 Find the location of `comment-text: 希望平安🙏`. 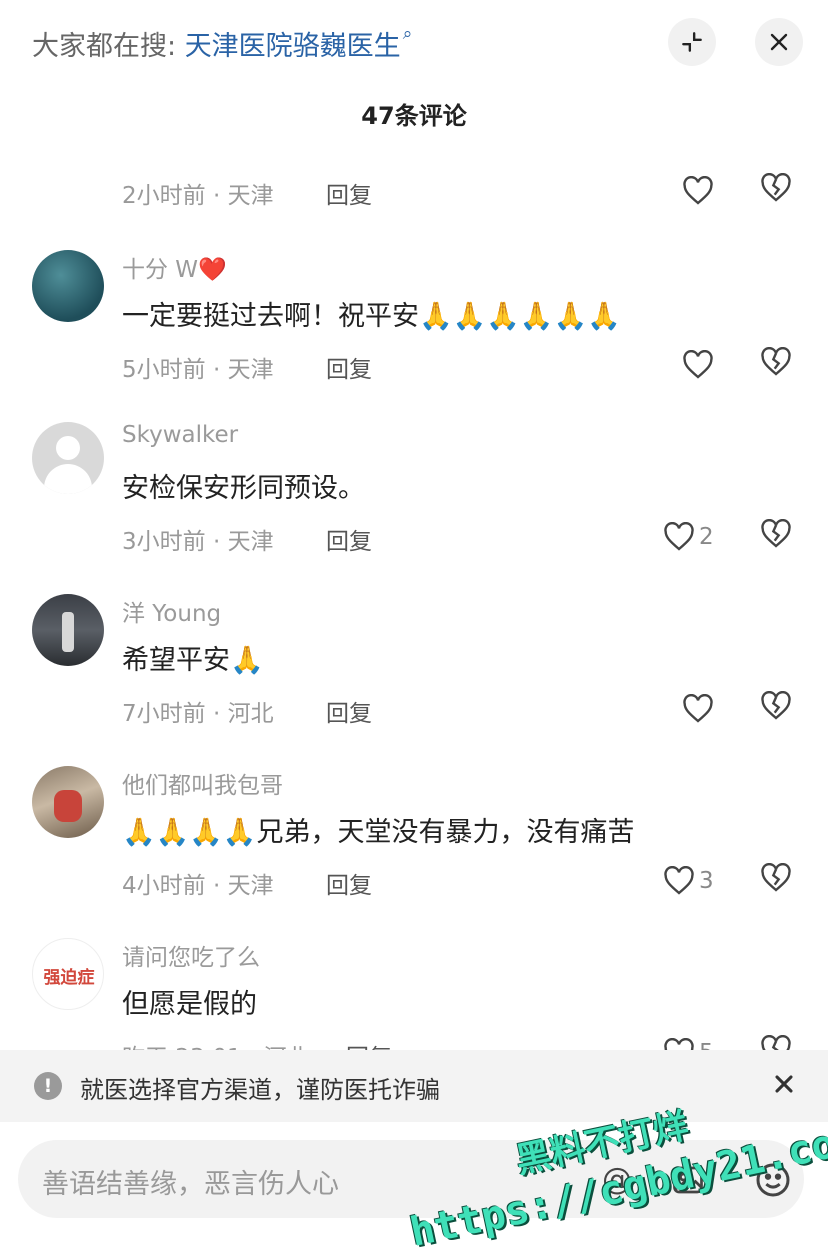

comment-text: 希望平安🙏 is located at coordinates (193, 660).